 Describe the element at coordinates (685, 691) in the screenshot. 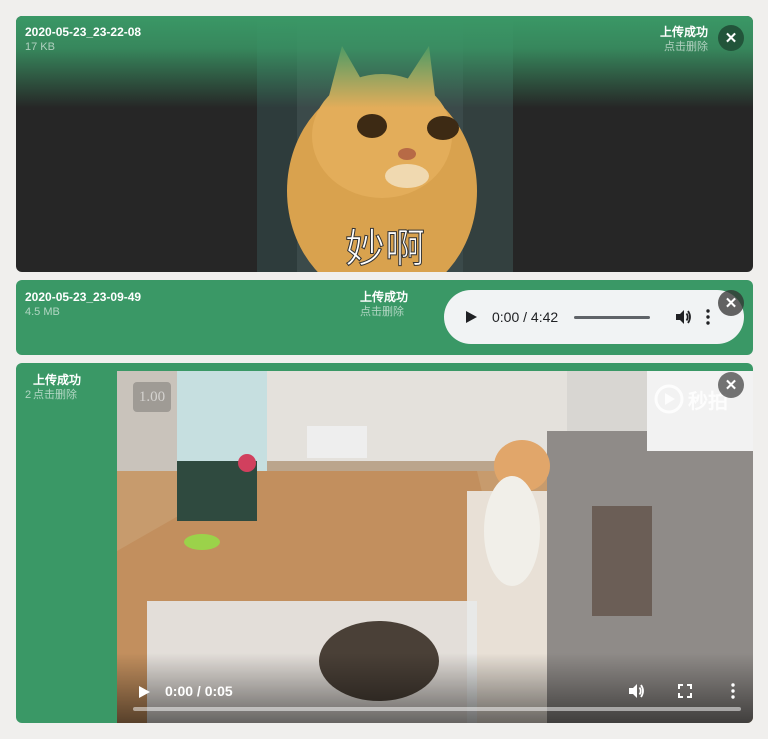

I see `fullscreen-icon` at that location.